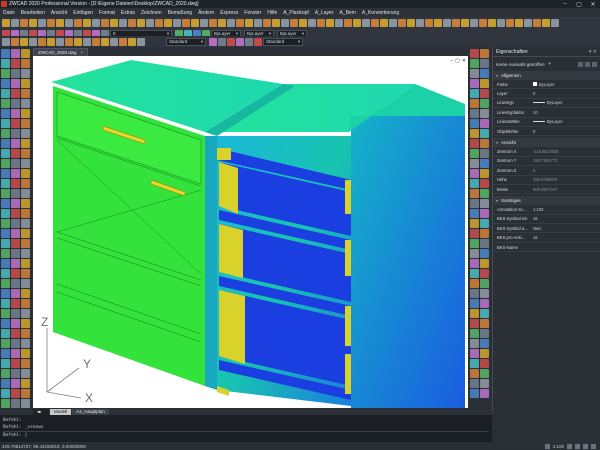 The height and width of the screenshot is (450, 600). I want to click on menu-item: Bearbeiten, so click(33, 13).